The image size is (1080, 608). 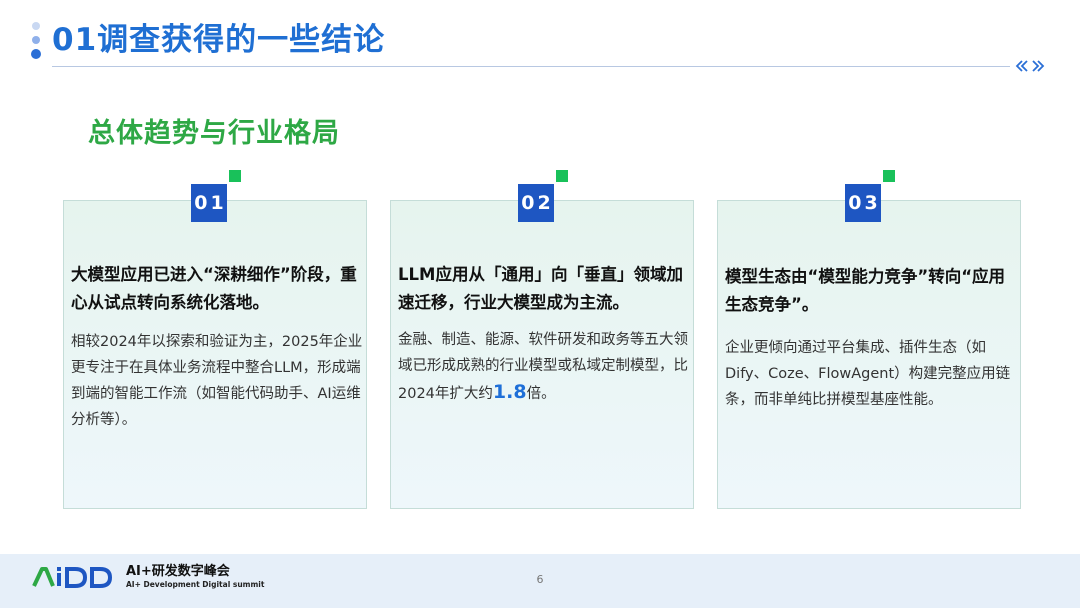 What do you see at coordinates (865, 290) in the screenshot?
I see `card-heading: 模型生态由“模型能力竞争”转向“应用生态竞争”。` at bounding box center [865, 290].